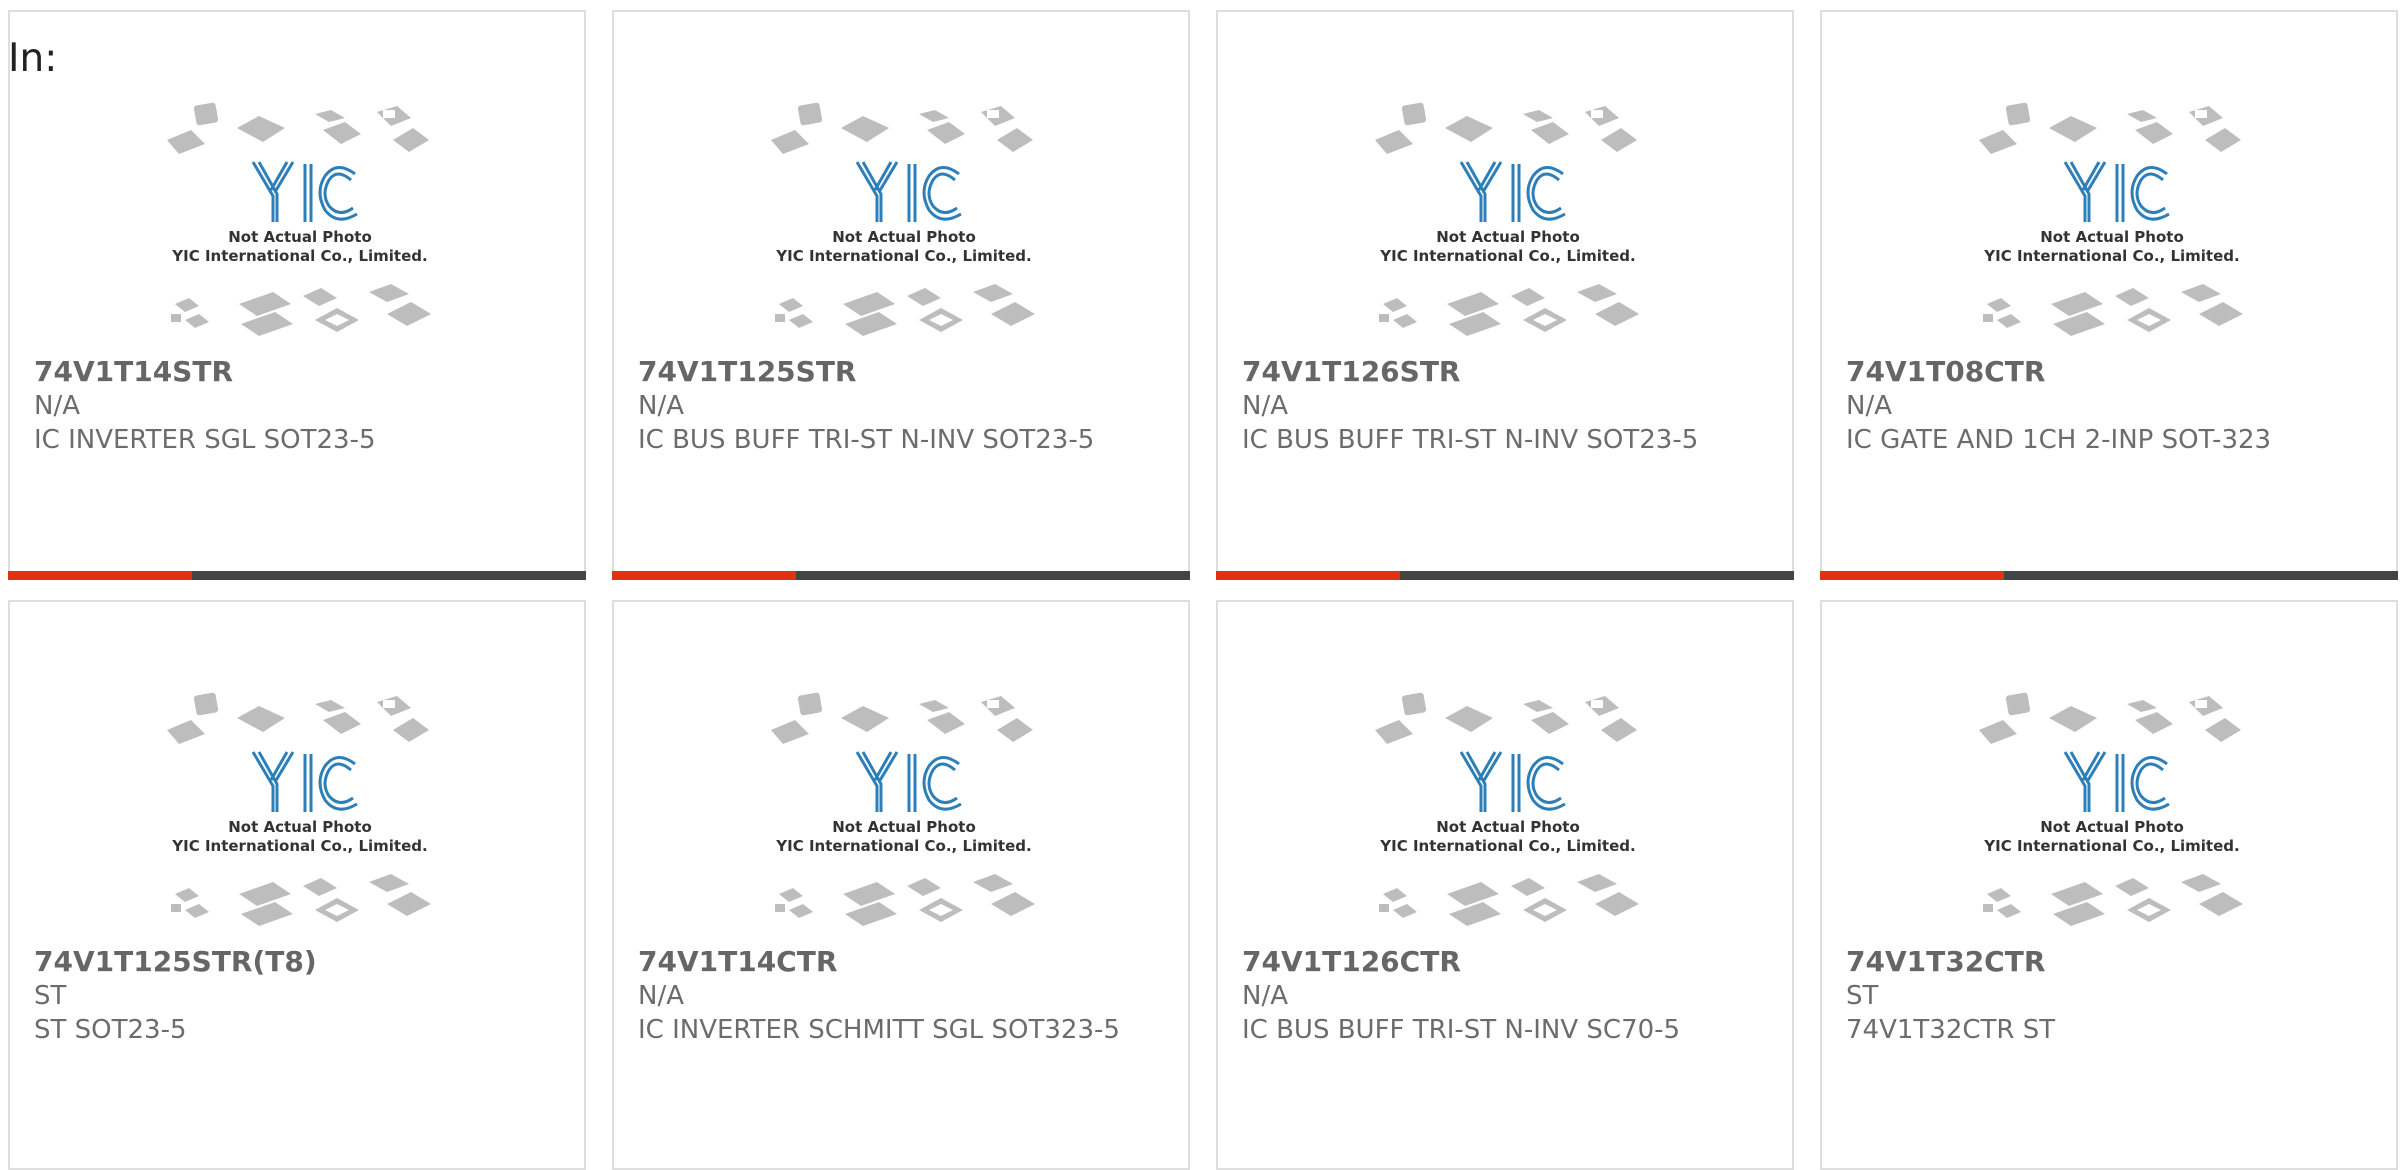 This screenshot has height=1170, width=2400. I want to click on part-number: 74V1T32CTR, so click(2106, 962).